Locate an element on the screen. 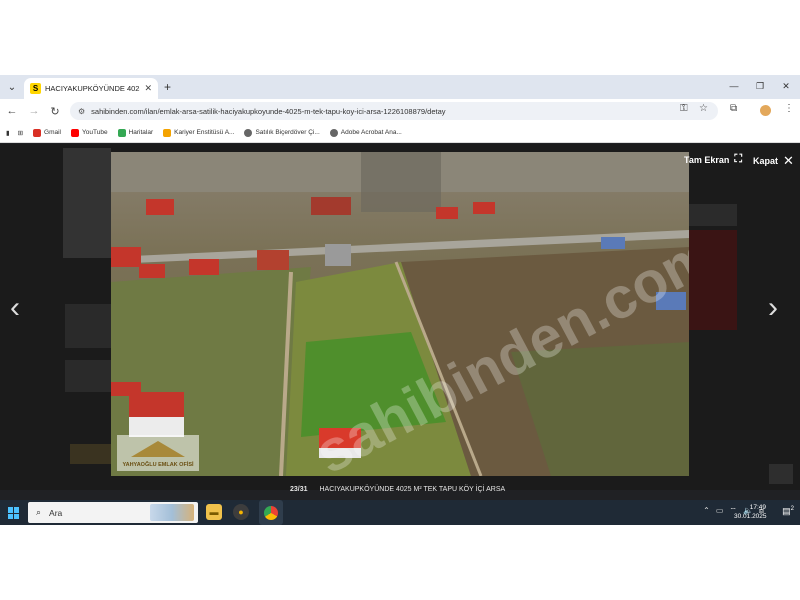  sidebar-icon: ▮ is located at coordinates (8, 133).